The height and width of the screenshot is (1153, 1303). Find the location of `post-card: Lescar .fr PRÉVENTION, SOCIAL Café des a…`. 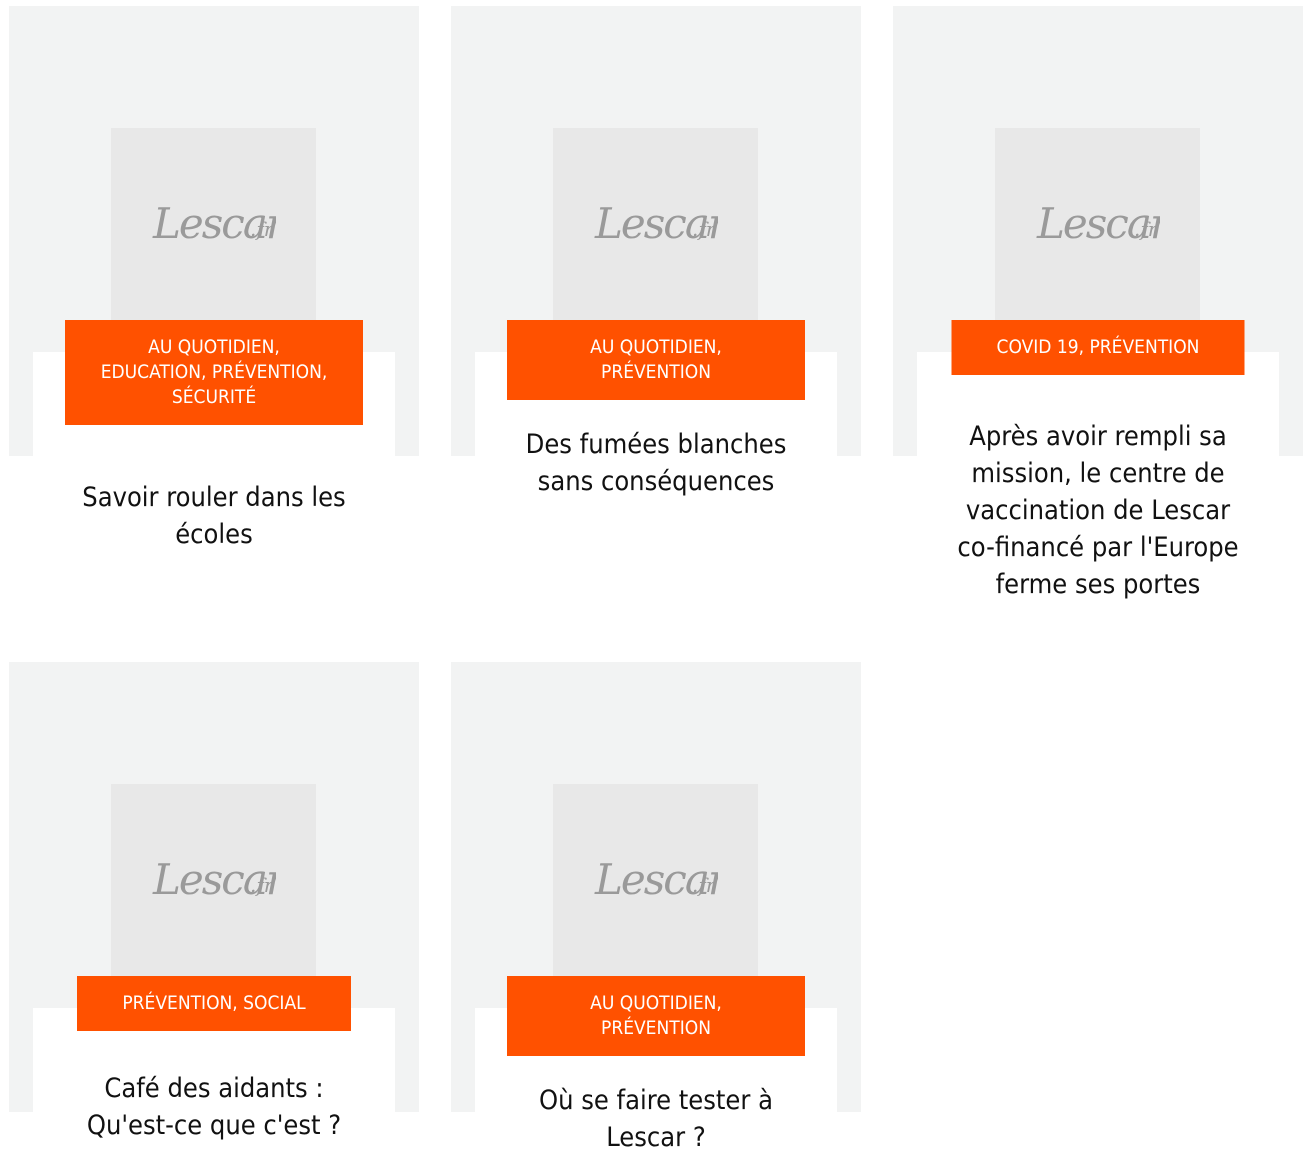

post-card: Lescar .fr PRÉVENTION, SOCIAL Café des a… is located at coordinates (214, 901).